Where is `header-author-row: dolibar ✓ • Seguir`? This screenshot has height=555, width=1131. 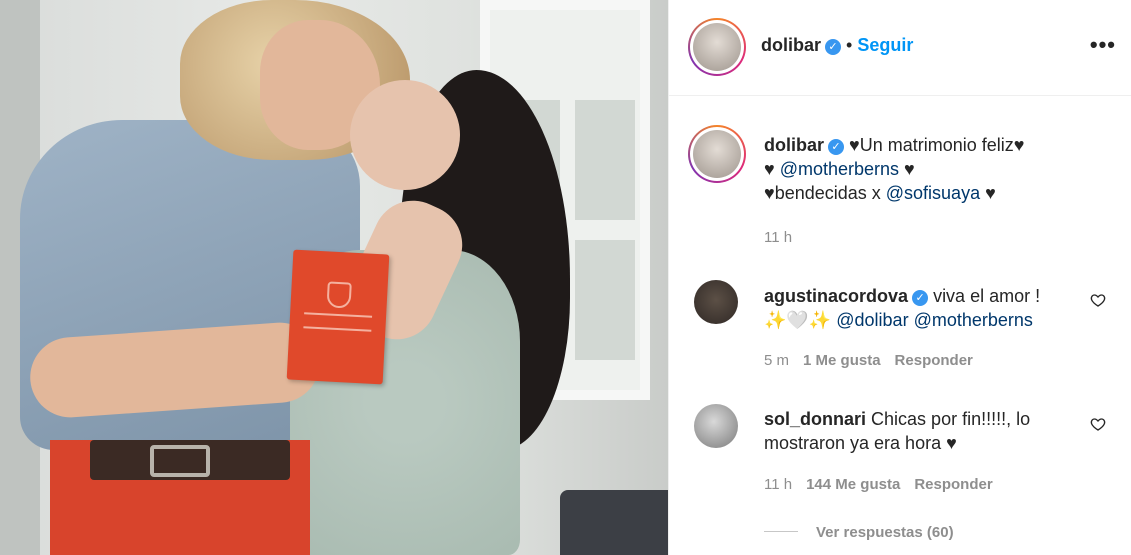
header-author-row: dolibar ✓ • Seguir is located at coordinates (837, 45).